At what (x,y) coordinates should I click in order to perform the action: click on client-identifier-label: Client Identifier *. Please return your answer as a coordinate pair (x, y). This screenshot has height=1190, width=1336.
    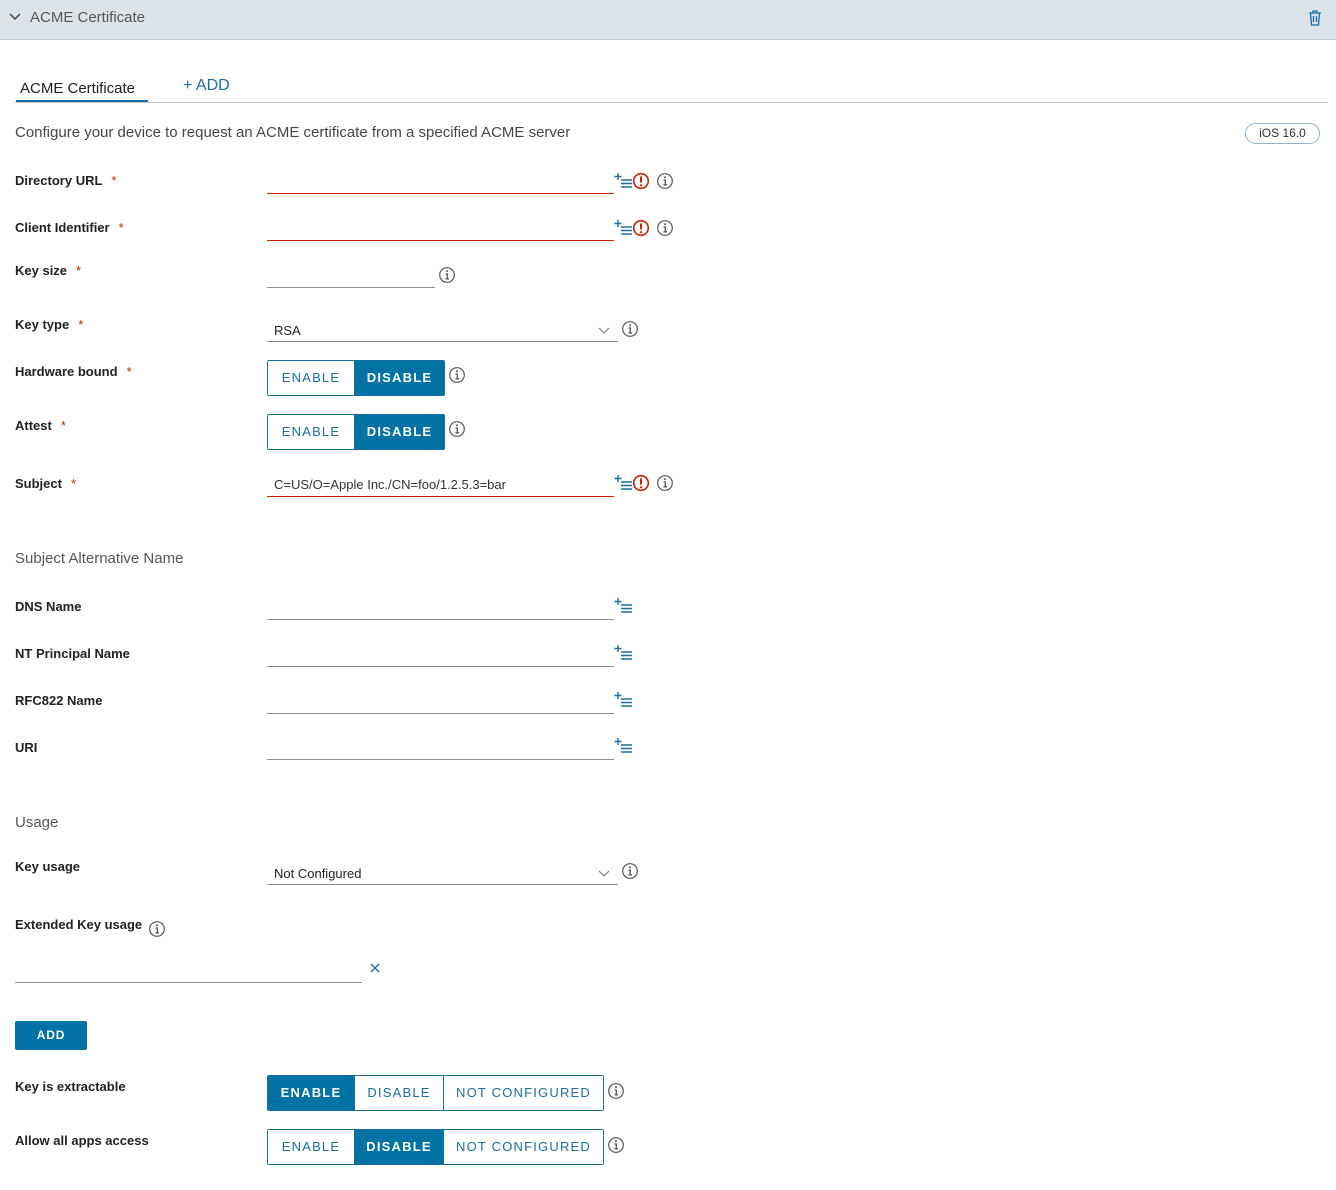
    Looking at the image, I should click on (69, 227).